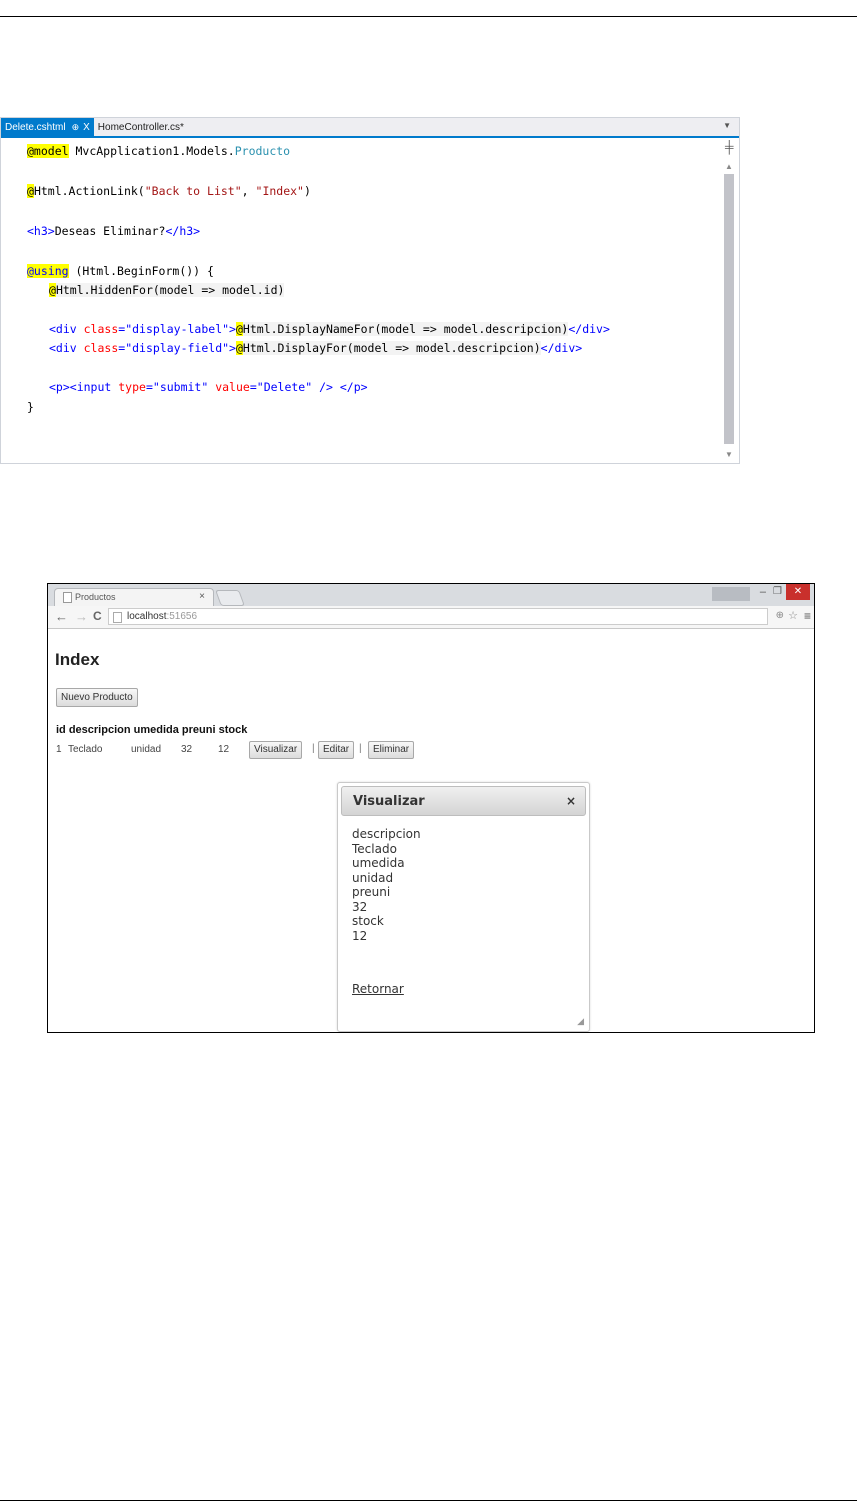 This screenshot has height=1512, width=857. What do you see at coordinates (780, 615) in the screenshot?
I see `zoom-icon: ⊕` at bounding box center [780, 615].